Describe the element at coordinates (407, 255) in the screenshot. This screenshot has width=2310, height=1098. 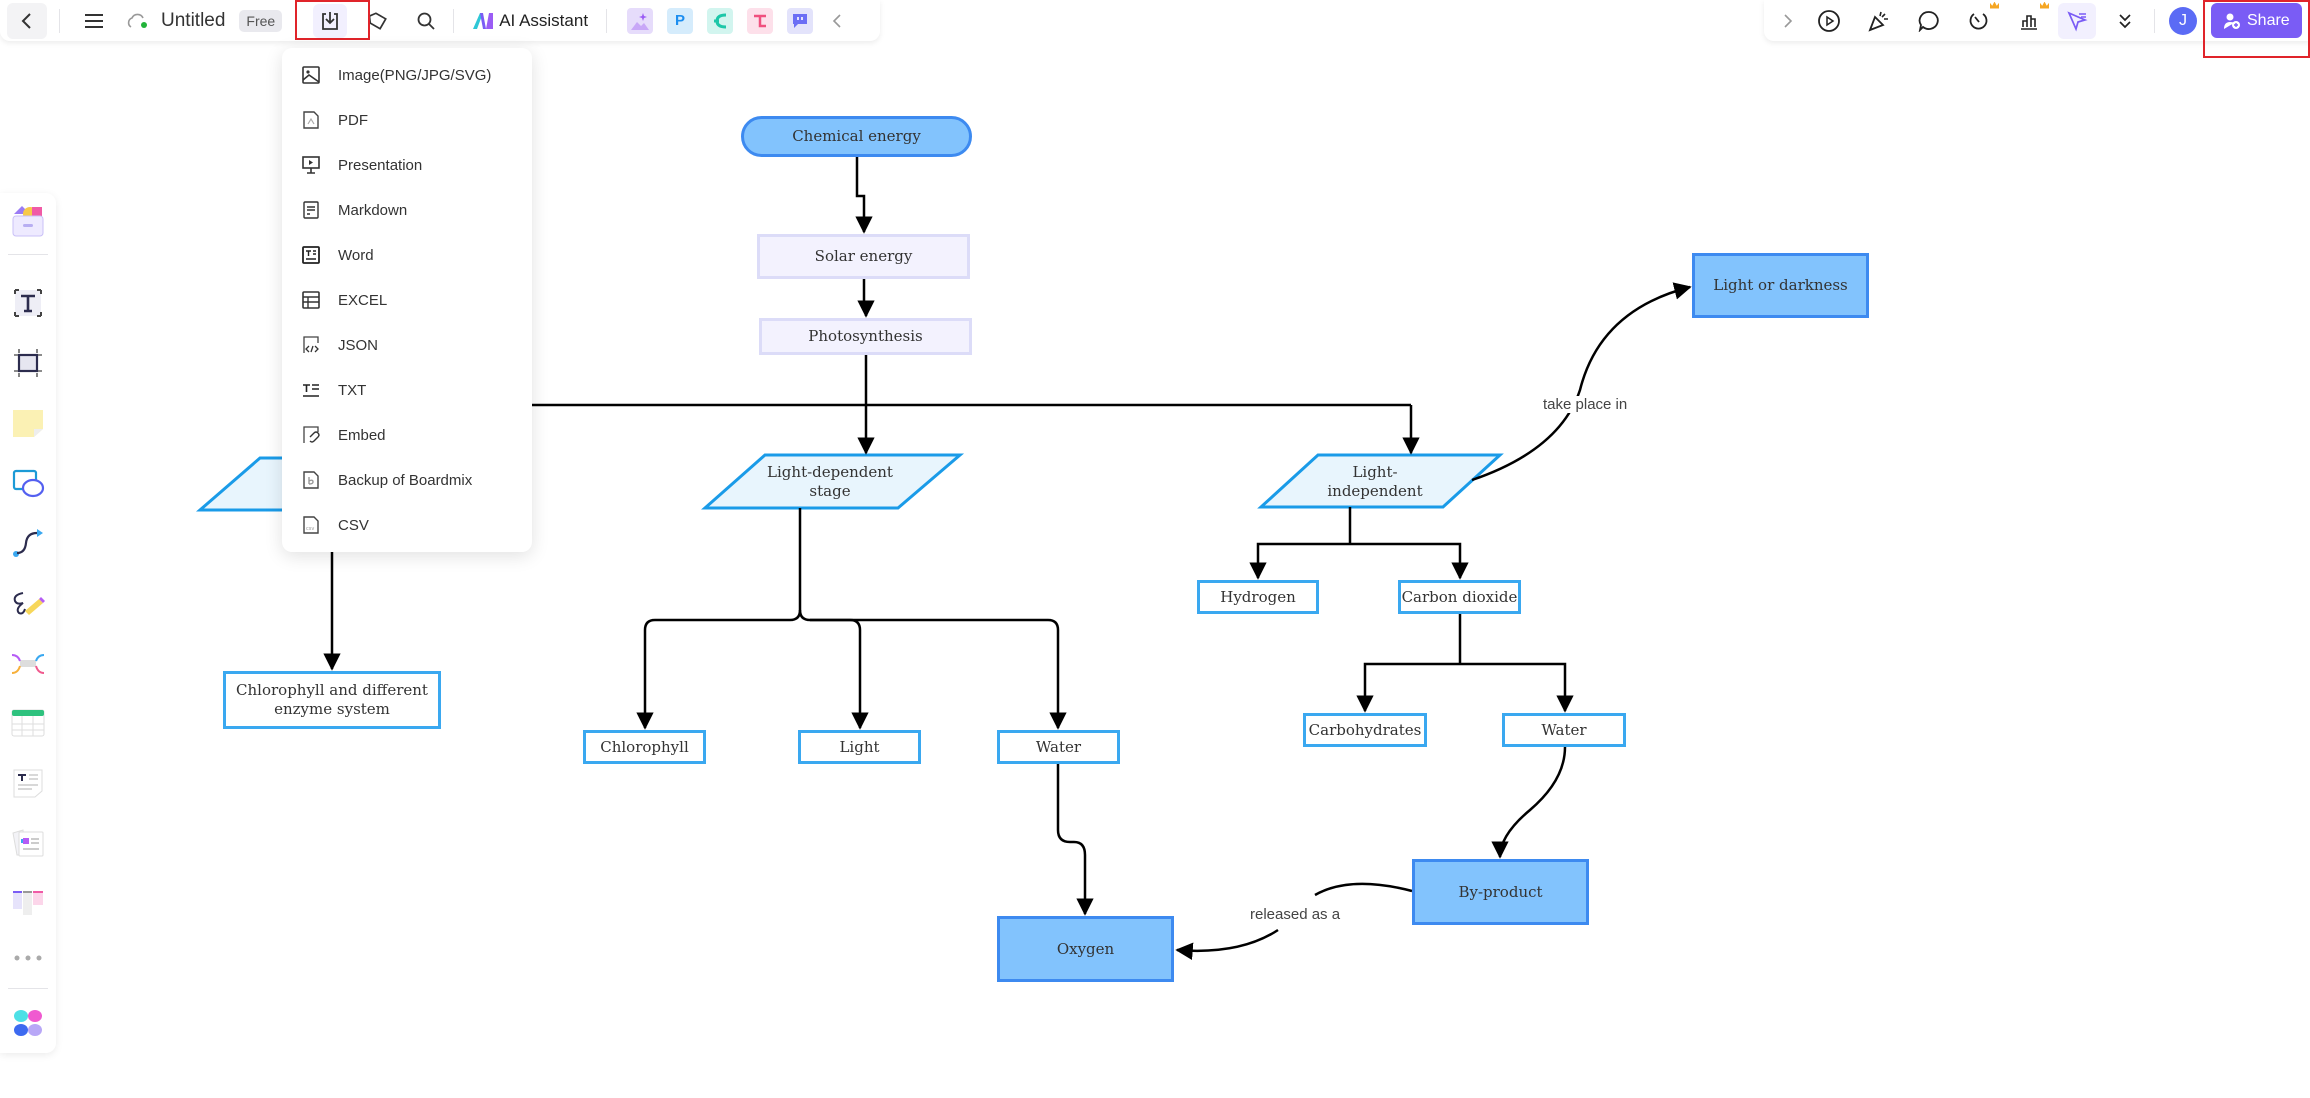
I see `menu-item-word: Word` at that location.